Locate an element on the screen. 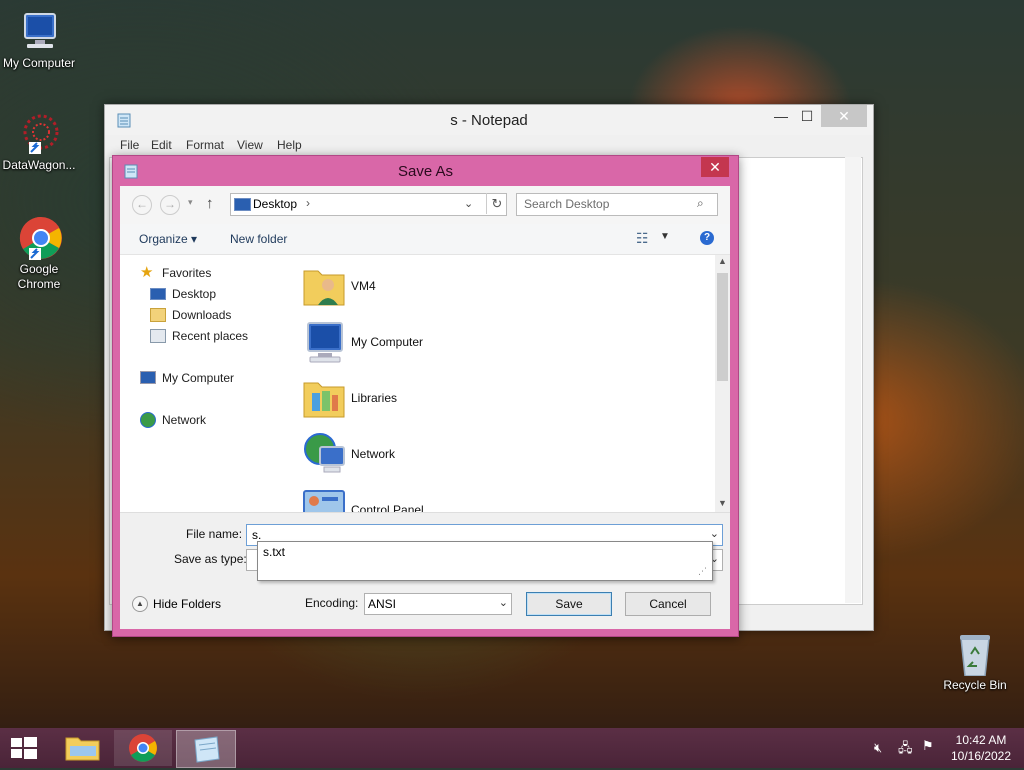  view-dropdown-icon: ▼ is located at coordinates (665, 236).